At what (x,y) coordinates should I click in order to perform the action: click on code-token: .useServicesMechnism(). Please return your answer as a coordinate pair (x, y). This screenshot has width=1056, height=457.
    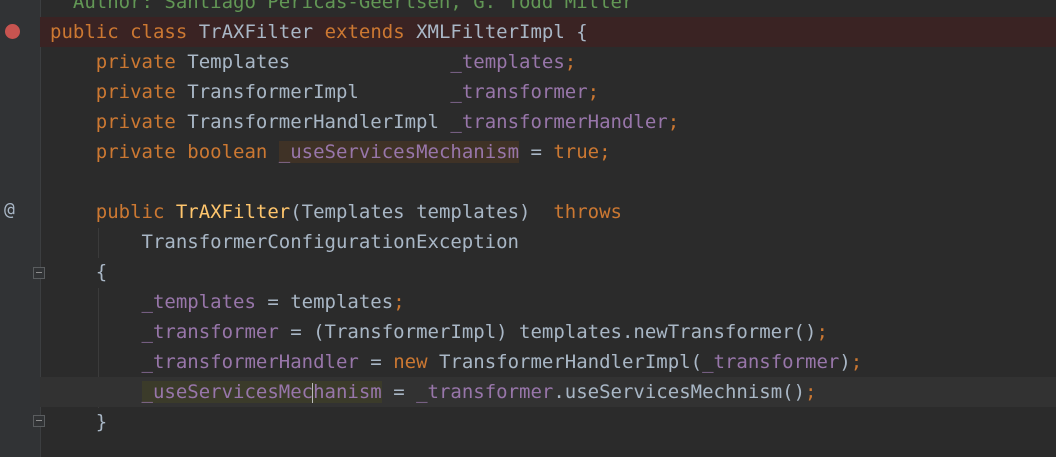
    Looking at the image, I should click on (679, 392).